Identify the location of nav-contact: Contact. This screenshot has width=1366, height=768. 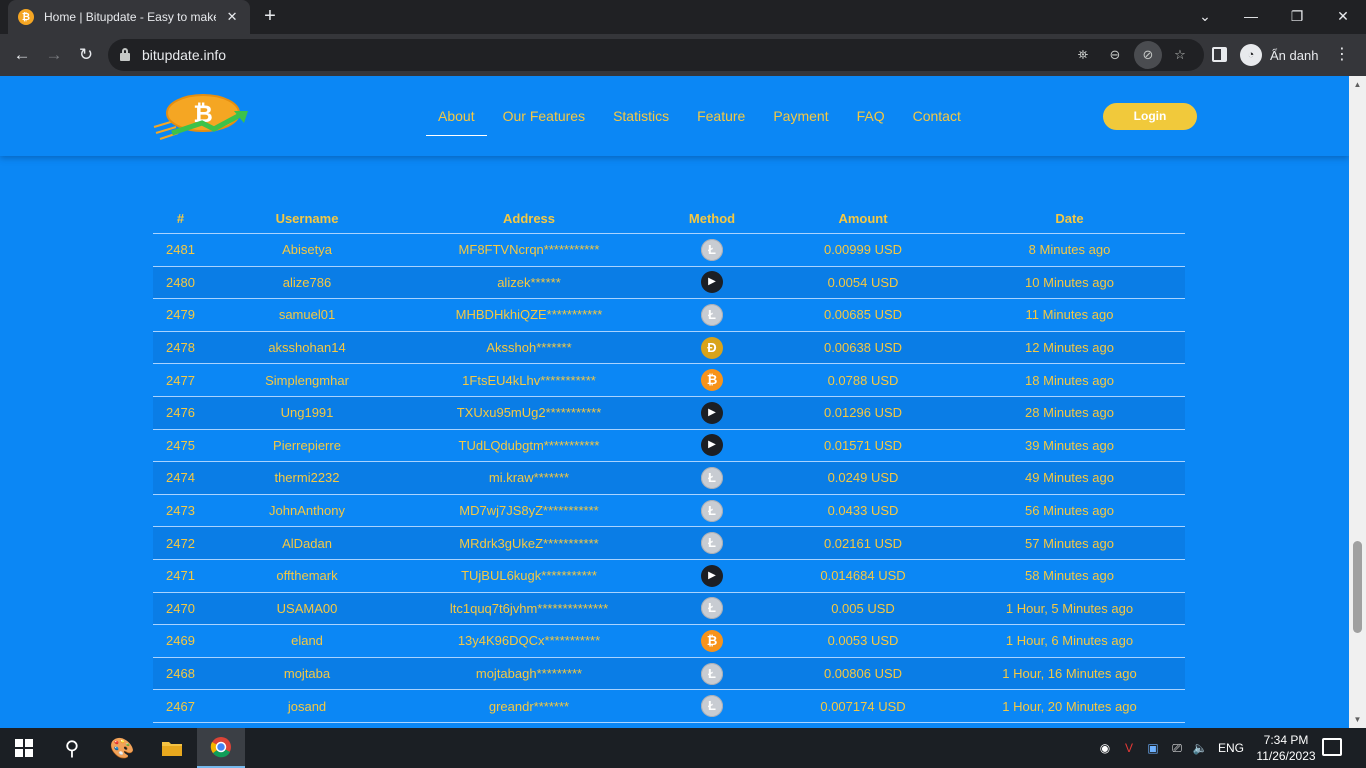
(937, 120).